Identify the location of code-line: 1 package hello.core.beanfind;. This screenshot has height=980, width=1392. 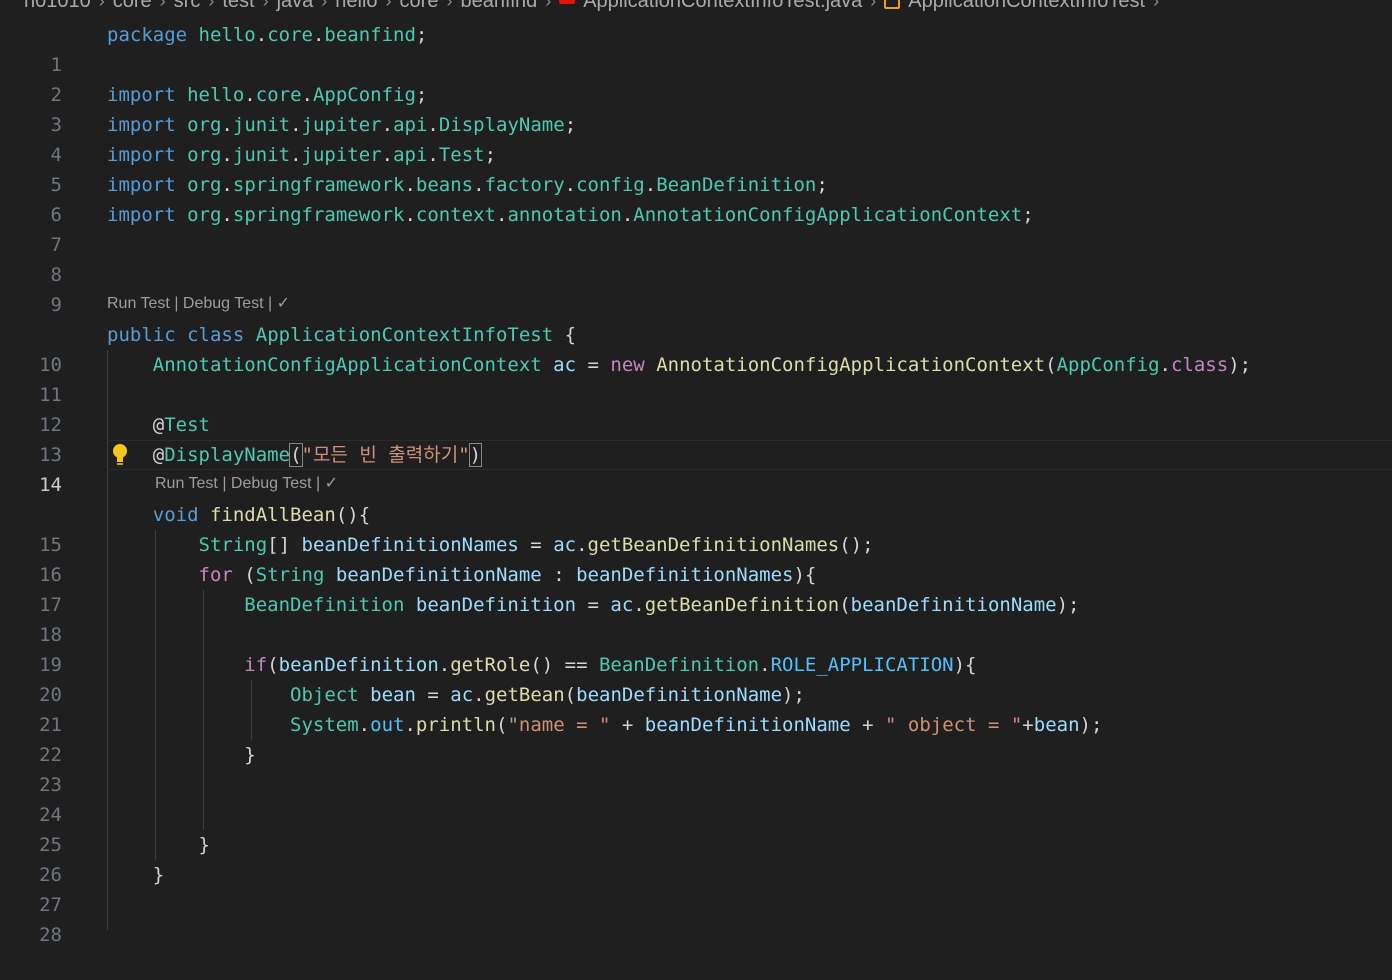
(214, 48).